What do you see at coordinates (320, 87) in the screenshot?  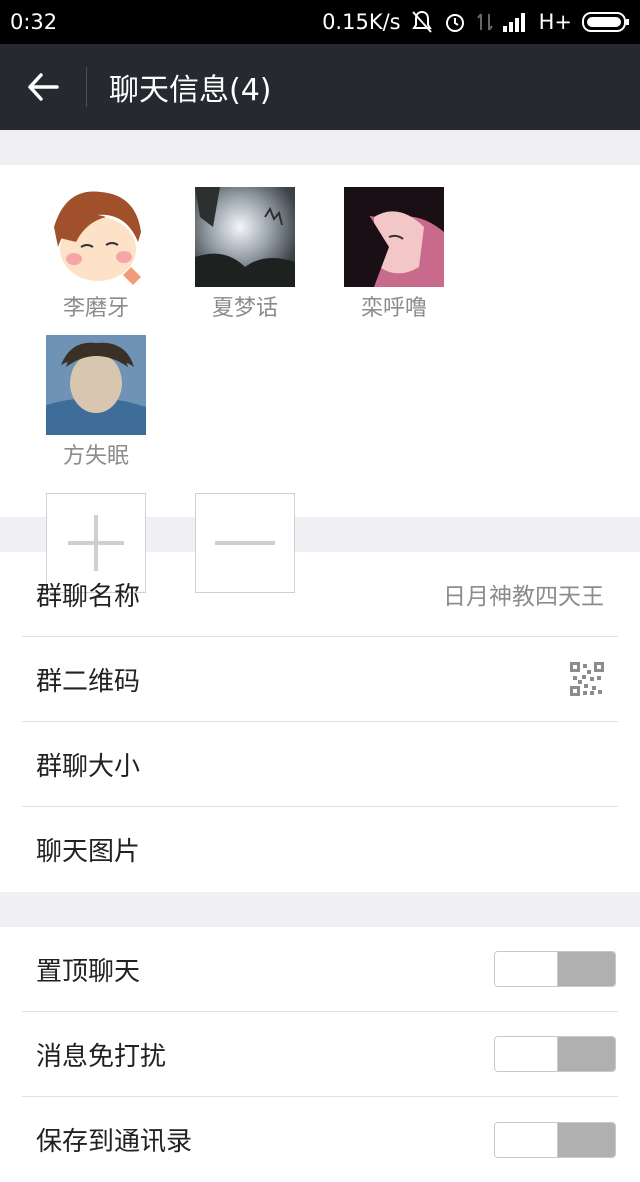 I see `title-bar: 聊天信息(4)` at bounding box center [320, 87].